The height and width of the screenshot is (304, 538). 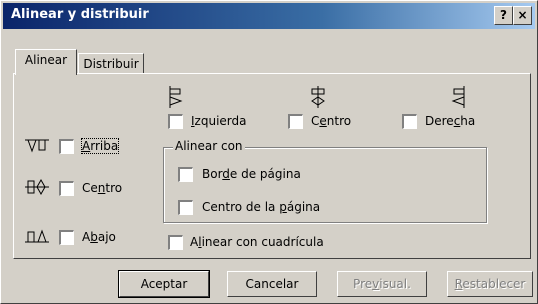 What do you see at coordinates (522, 15) in the screenshot?
I see `close-button: ×` at bounding box center [522, 15].